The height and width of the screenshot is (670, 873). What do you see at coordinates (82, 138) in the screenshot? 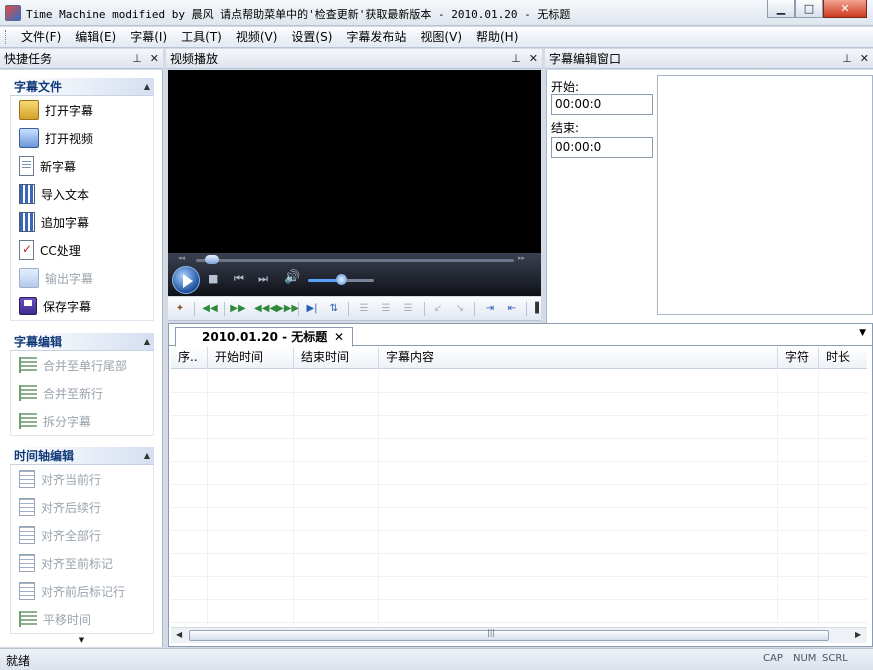
I see `task-open-video: 打开视频` at bounding box center [82, 138].